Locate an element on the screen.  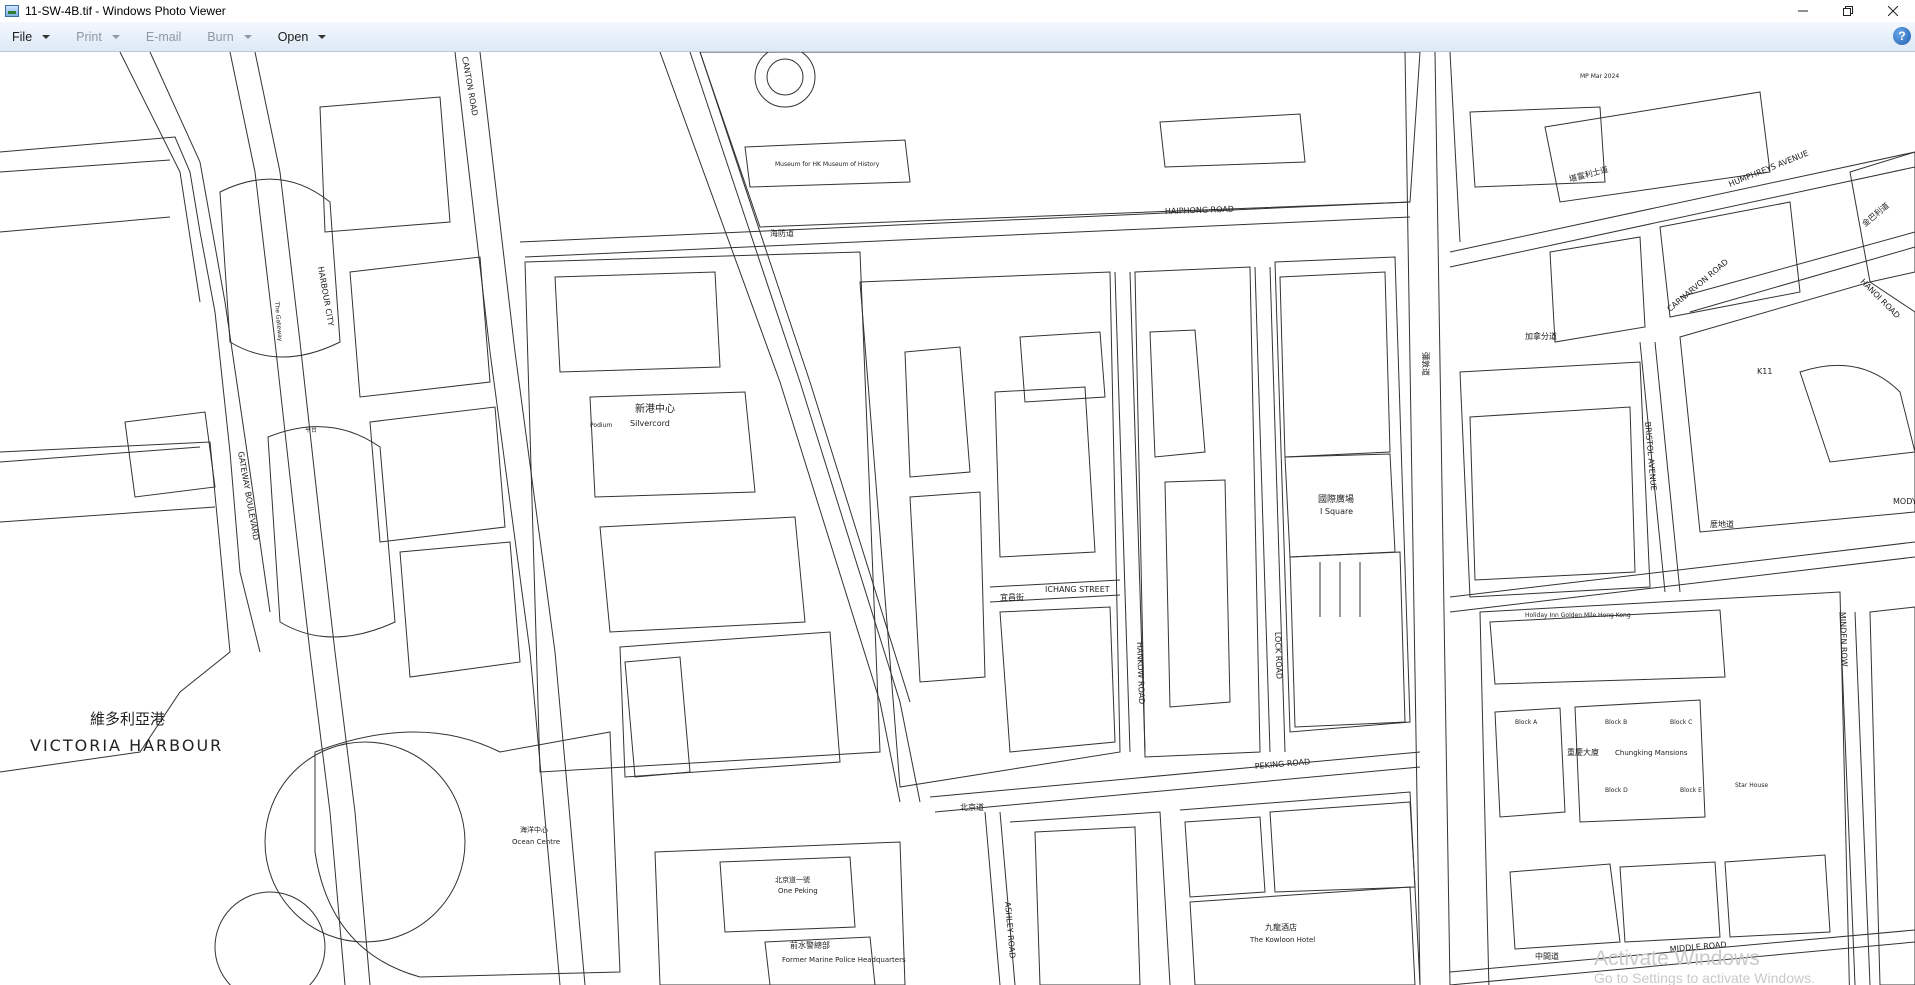
ashley-road-label: ASHLEY ROAD is located at coordinates (1010, 929).